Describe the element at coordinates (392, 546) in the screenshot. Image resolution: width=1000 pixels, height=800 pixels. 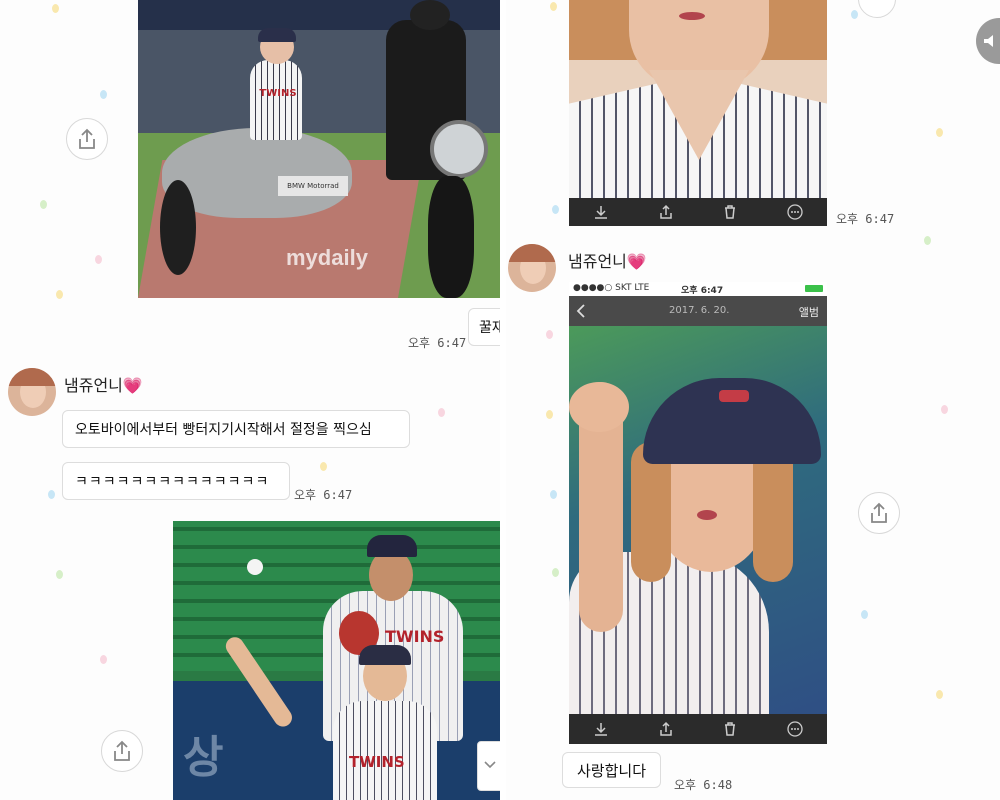
I see `catcher-cap` at that location.